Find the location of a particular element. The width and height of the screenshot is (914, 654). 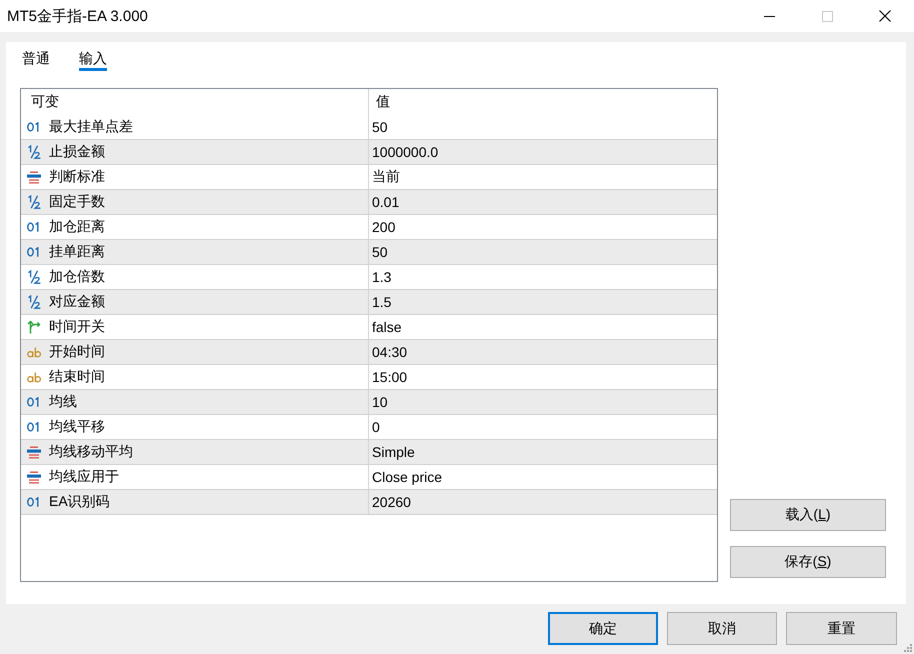

parameter-value: Simple is located at coordinates (393, 452).